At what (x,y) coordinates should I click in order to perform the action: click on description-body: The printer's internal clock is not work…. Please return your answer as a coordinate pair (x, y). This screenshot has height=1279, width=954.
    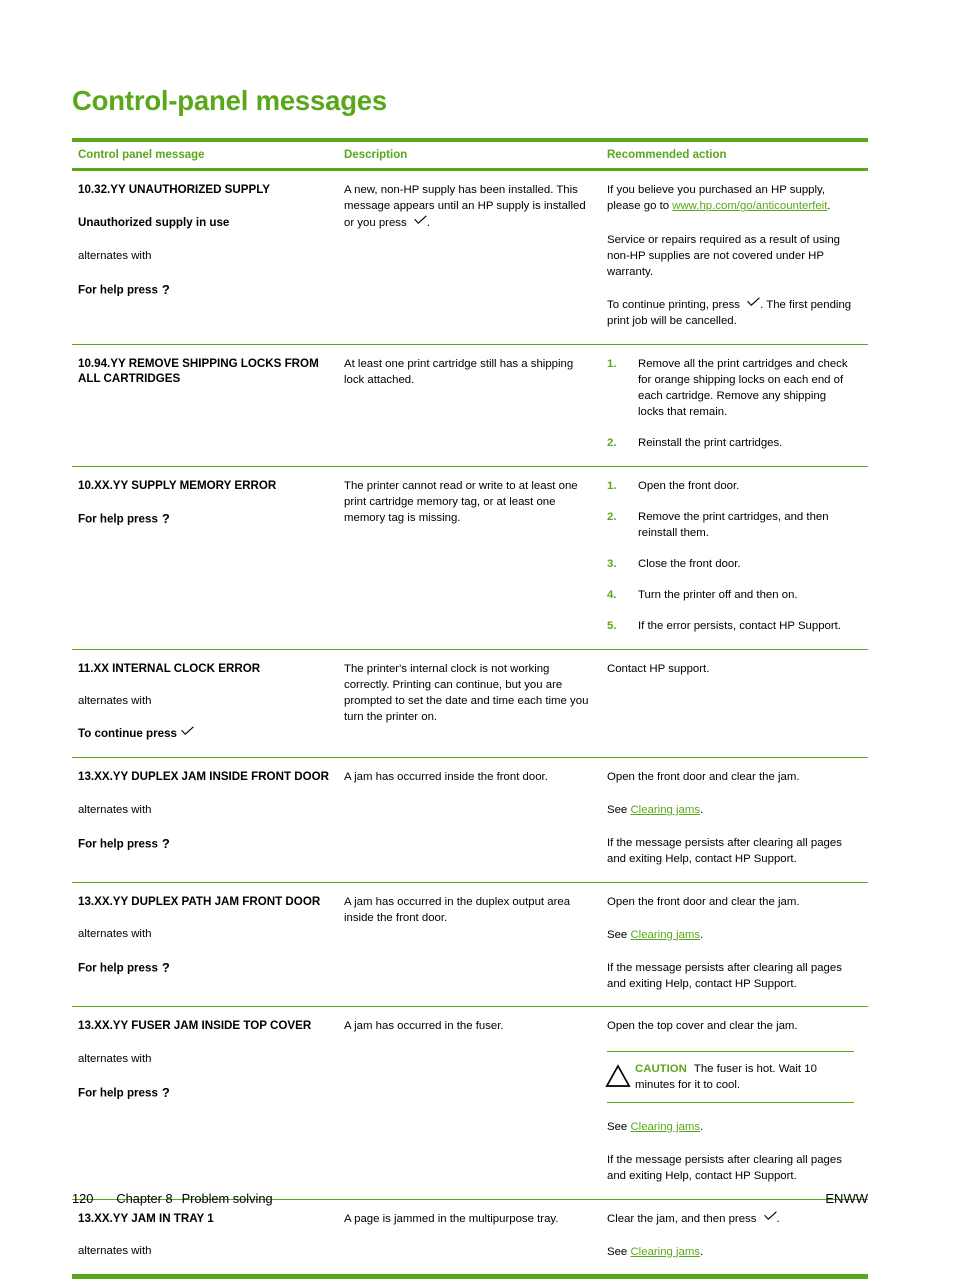
    Looking at the image, I should click on (466, 693).